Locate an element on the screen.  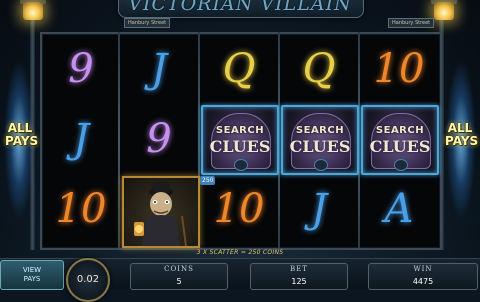
bet-value: 125 is located at coordinates (299, 281).